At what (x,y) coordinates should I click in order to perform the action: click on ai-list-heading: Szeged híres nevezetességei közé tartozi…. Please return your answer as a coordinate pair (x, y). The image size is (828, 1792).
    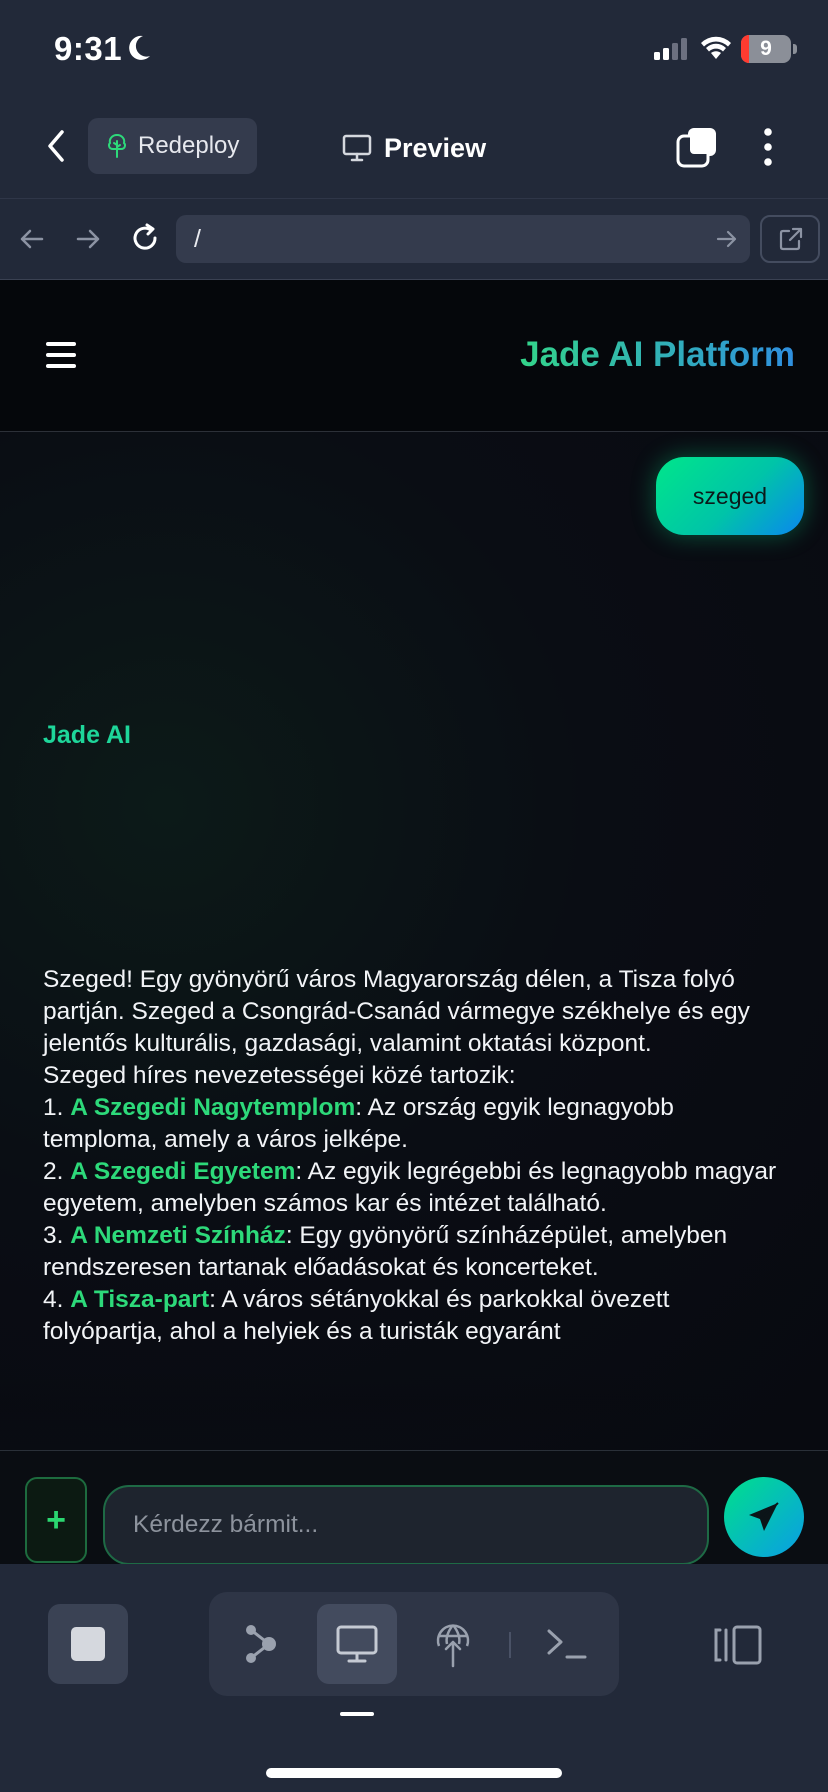
    Looking at the image, I should click on (279, 1075).